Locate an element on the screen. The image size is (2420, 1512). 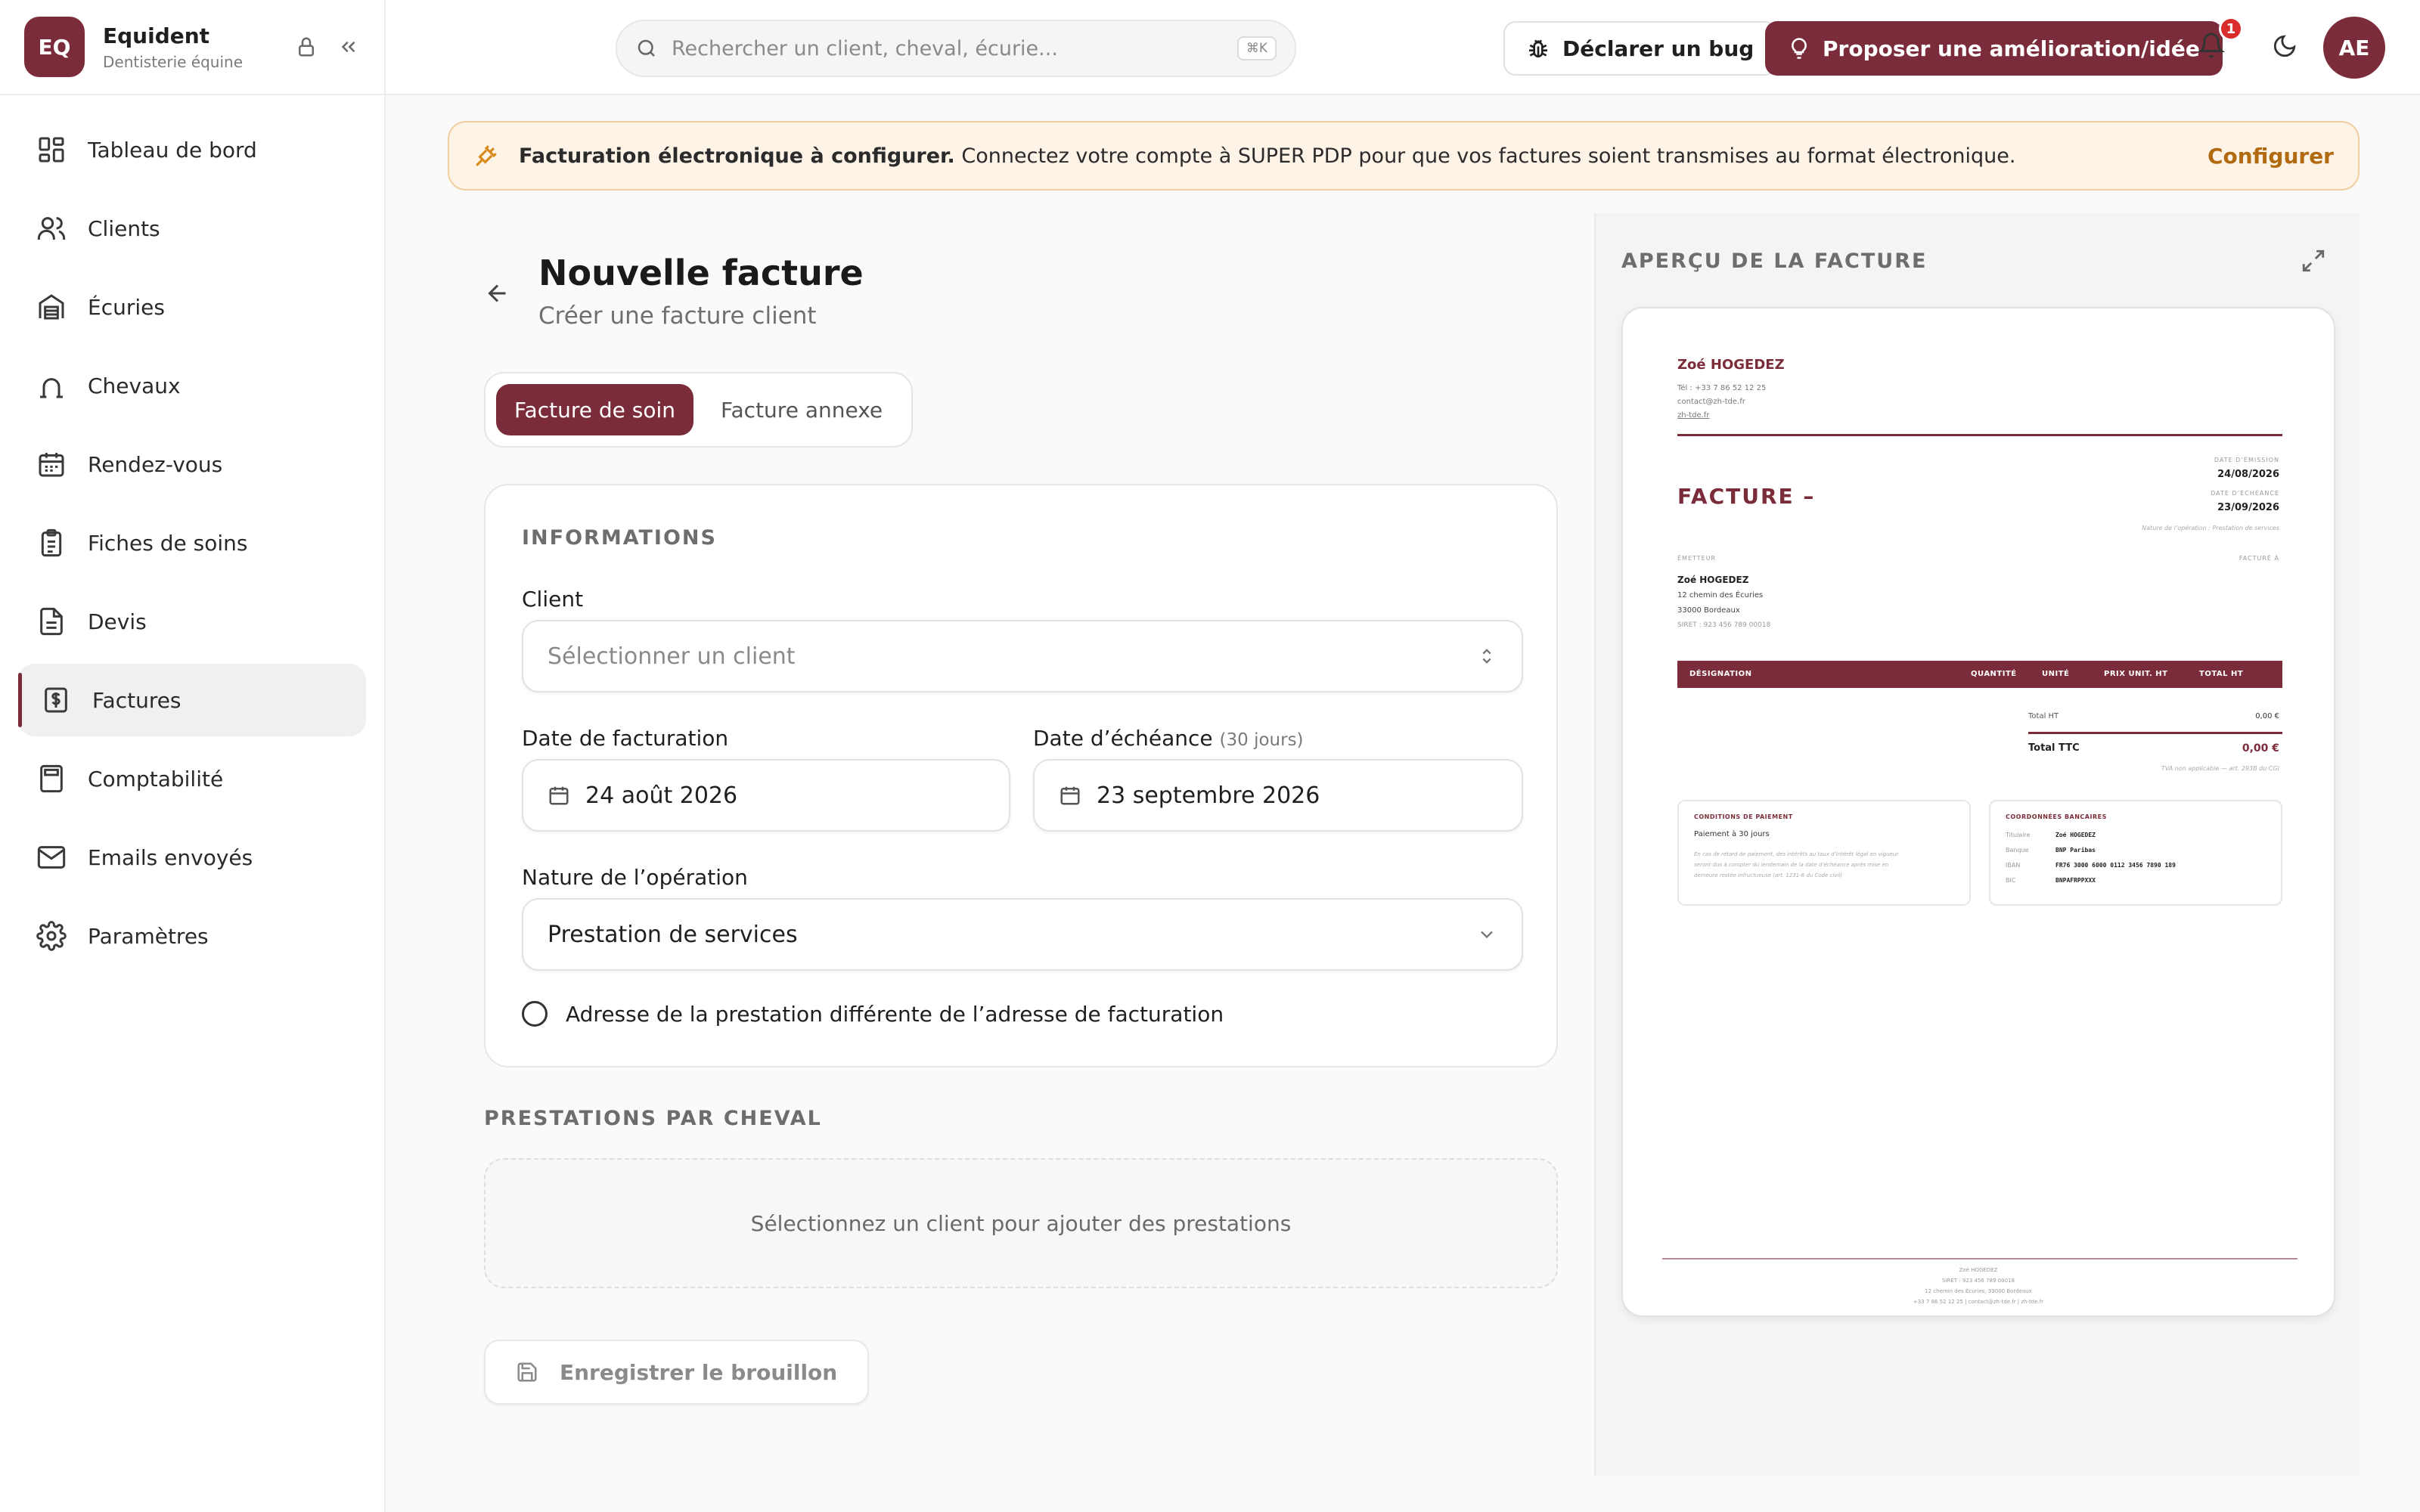
invoice-date-picker: 24 août 2026 is located at coordinates (766, 795).